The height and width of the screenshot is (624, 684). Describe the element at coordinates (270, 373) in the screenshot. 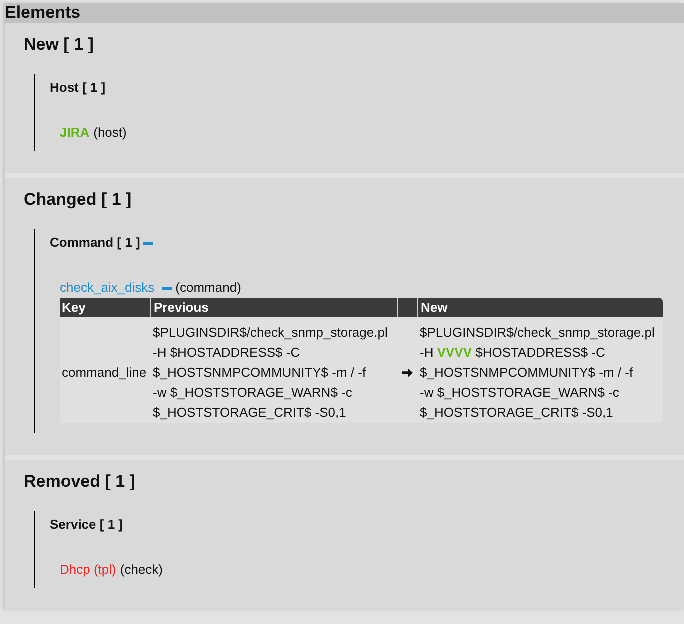

I see `table-cell-text: $PLUGINSDIR$/check_snmp_storage.pl -H $HOSTADDRESS$ -C $_HOSTSNMPCOMMUNITY$ -m / -f -w $_HOSTSTORAGE_WARN$ -c $_HOSTSTORAGE_CRIT$ -S0,1` at that location.